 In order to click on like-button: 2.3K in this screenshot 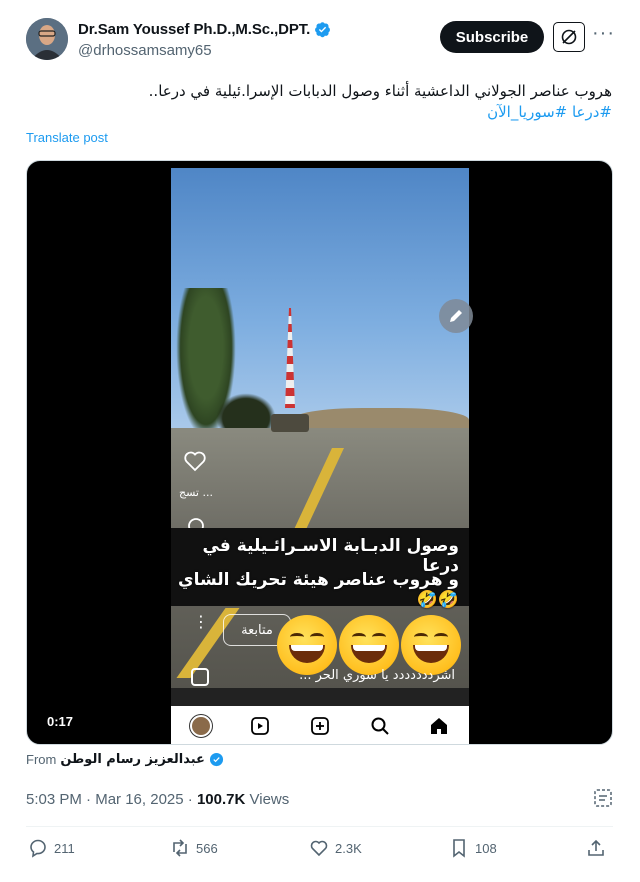, I will do `click(335, 848)`.